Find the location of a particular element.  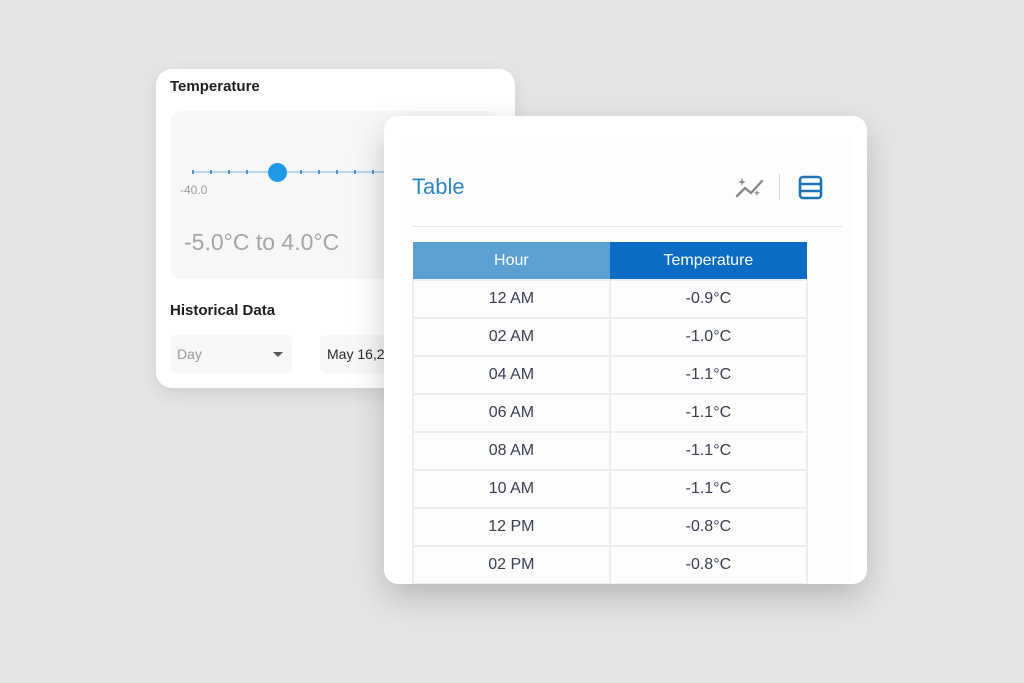

column-header-hour: Hour is located at coordinates (511, 261).